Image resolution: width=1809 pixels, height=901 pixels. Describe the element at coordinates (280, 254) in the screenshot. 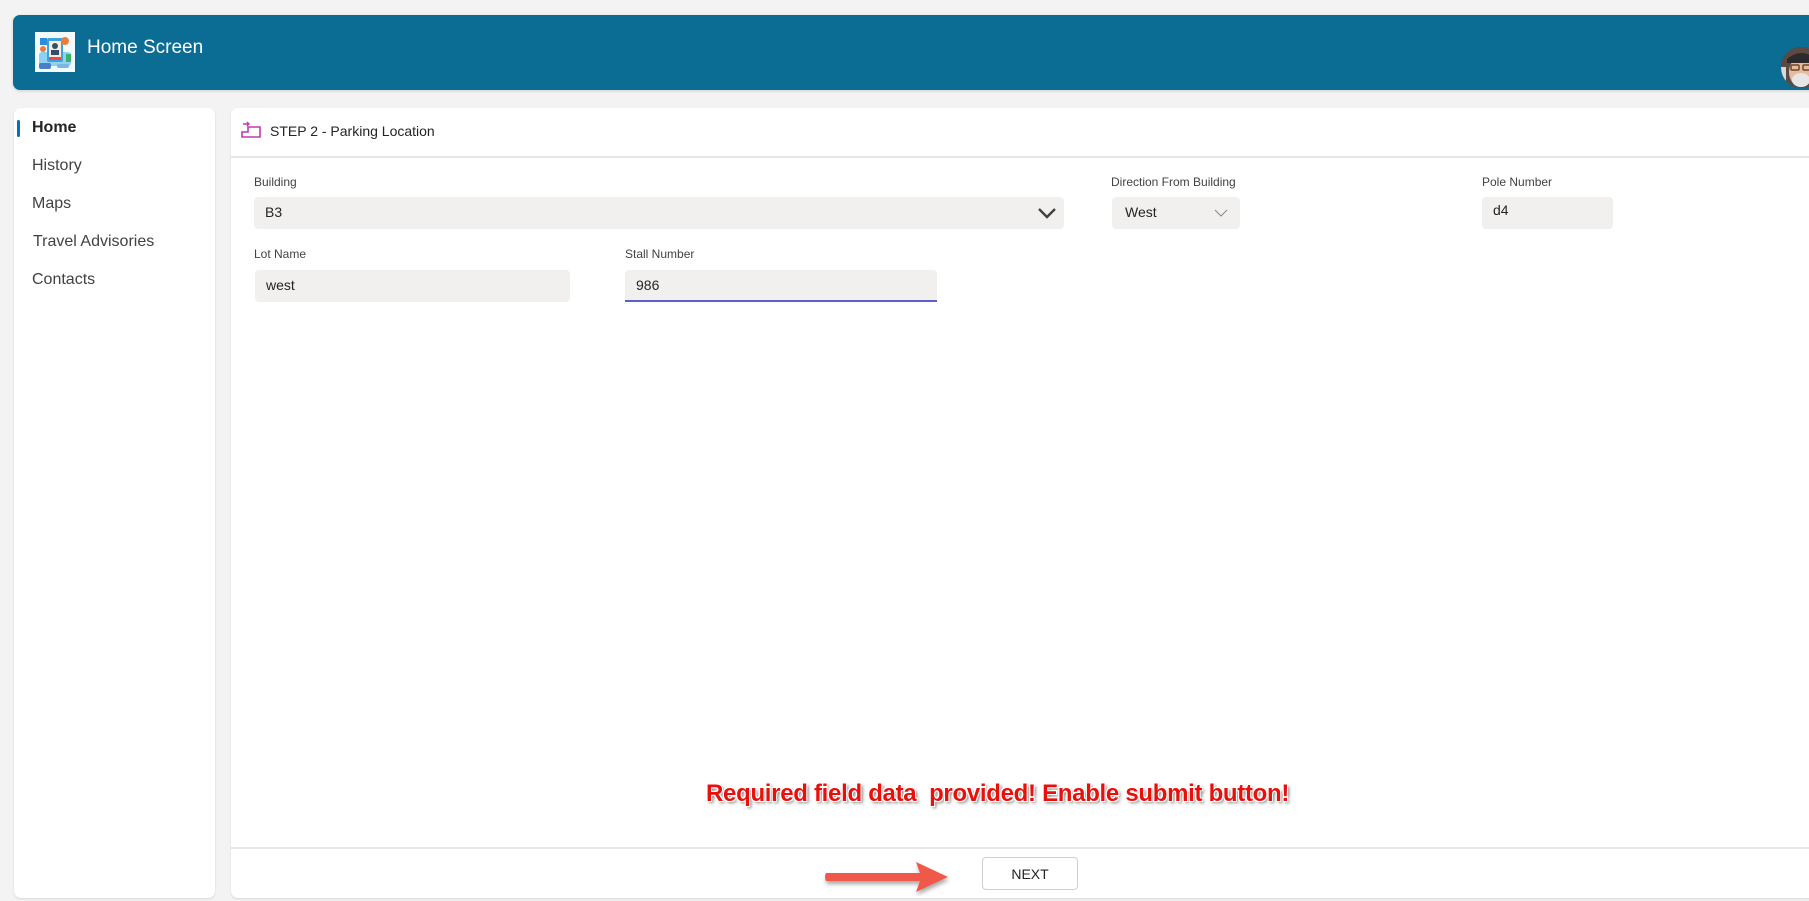

I see `lot-name-label: Lot Name` at that location.